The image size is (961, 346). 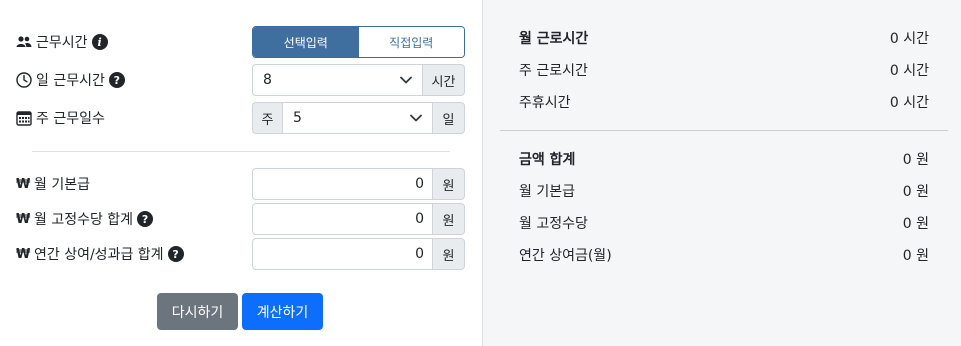 What do you see at coordinates (449, 118) in the screenshot?
I see `weekly-days-unit: 일` at bounding box center [449, 118].